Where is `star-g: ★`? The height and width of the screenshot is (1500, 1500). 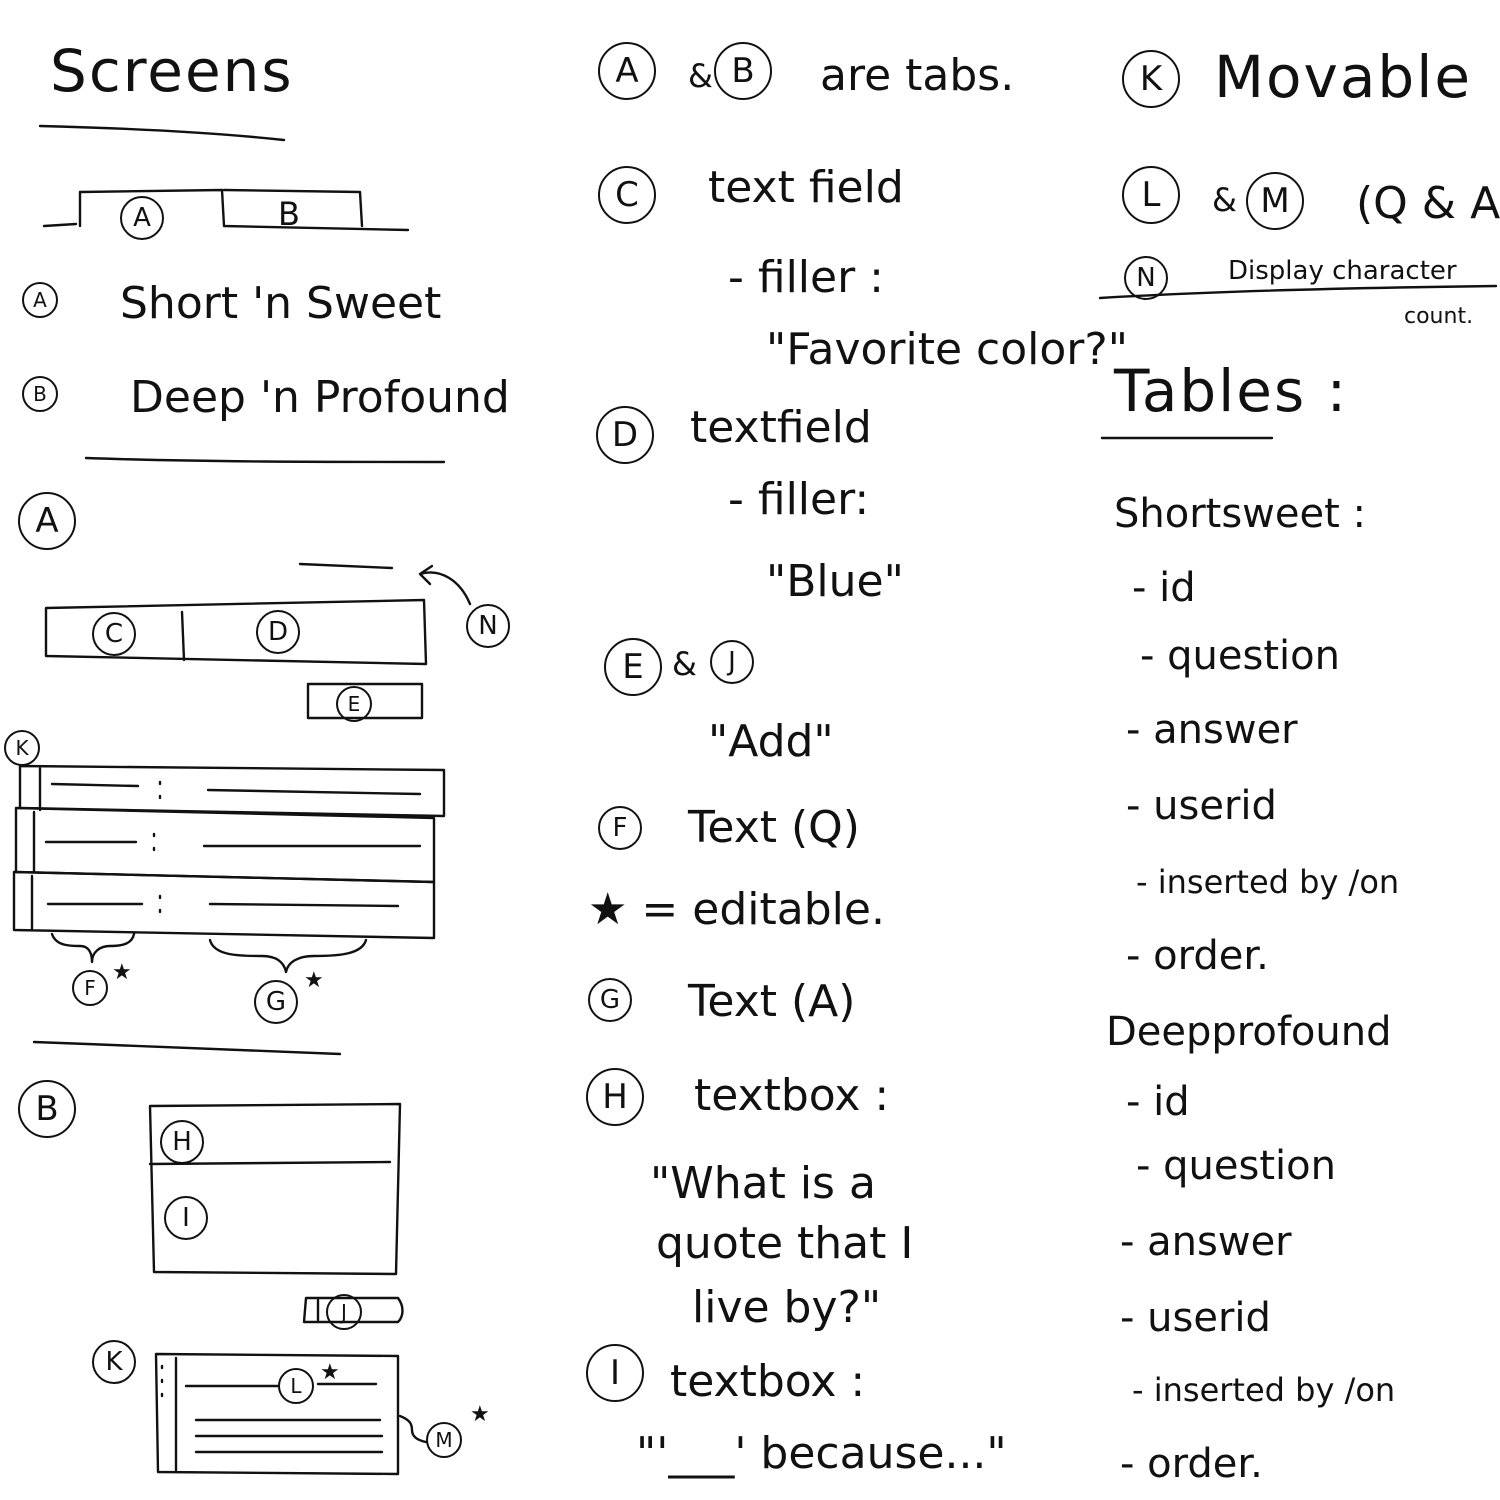
star-g: ★ is located at coordinates (314, 980).